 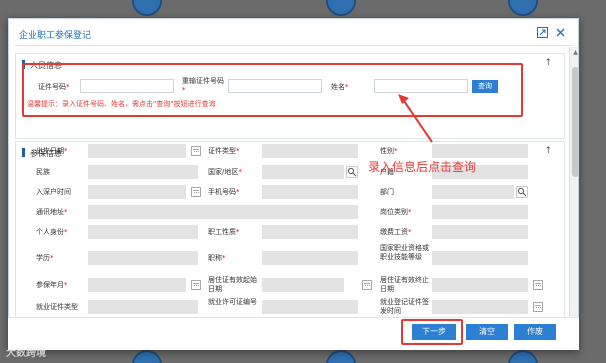 I want to click on annotation-text: 录入信息后点击查询, so click(x=422, y=167).